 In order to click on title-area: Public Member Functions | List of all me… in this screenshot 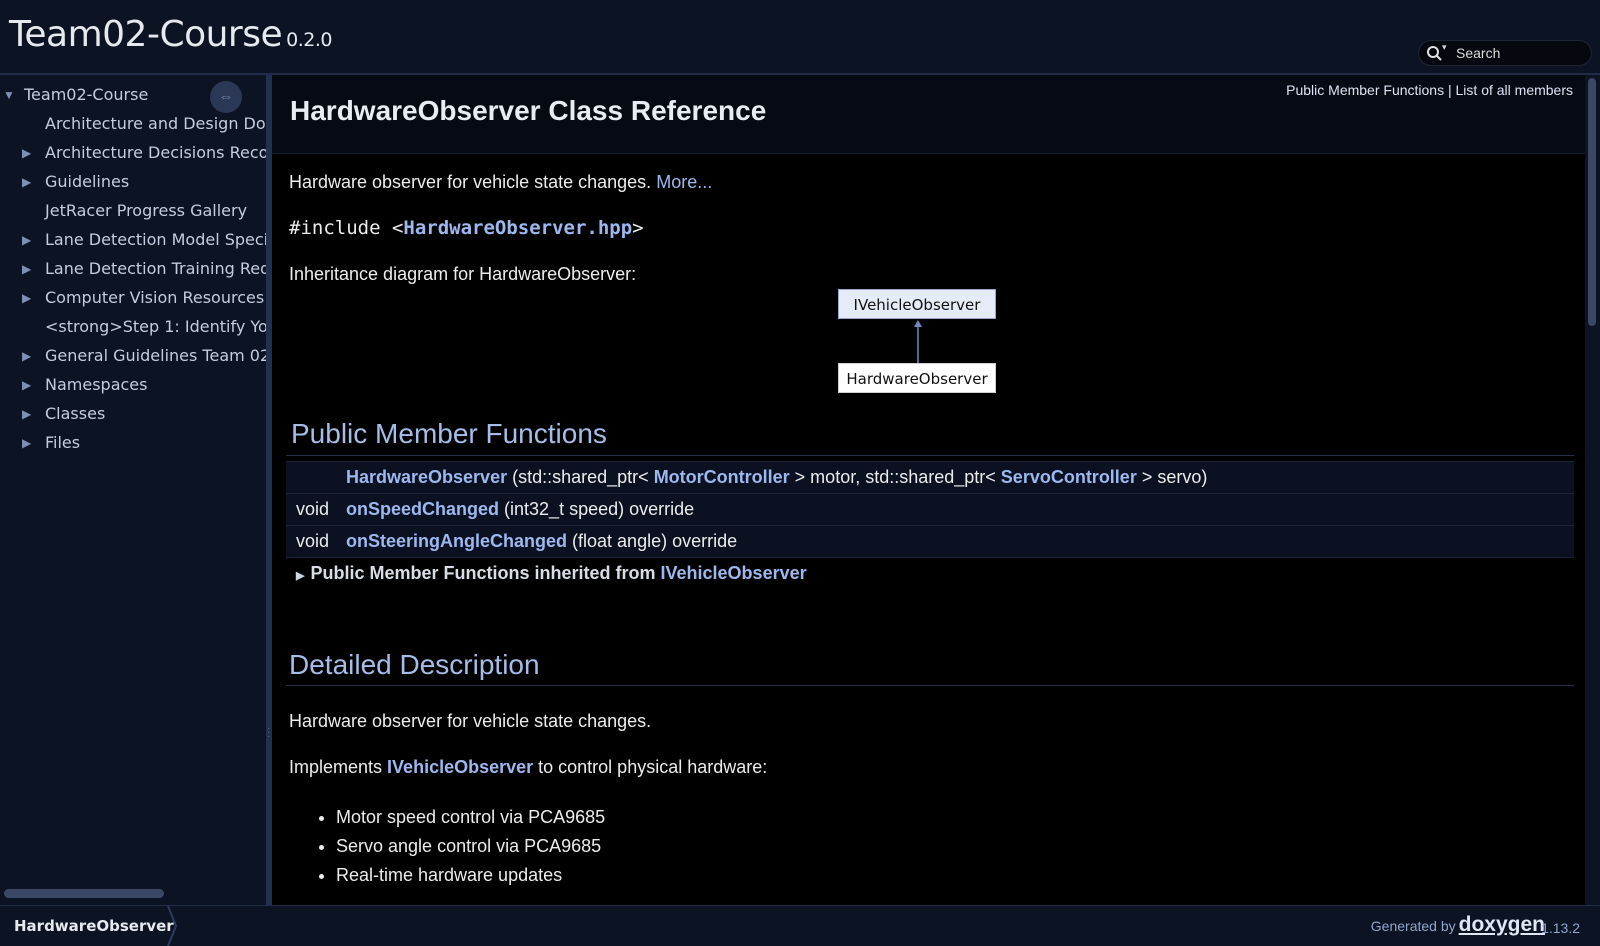, I will do `click(928, 114)`.